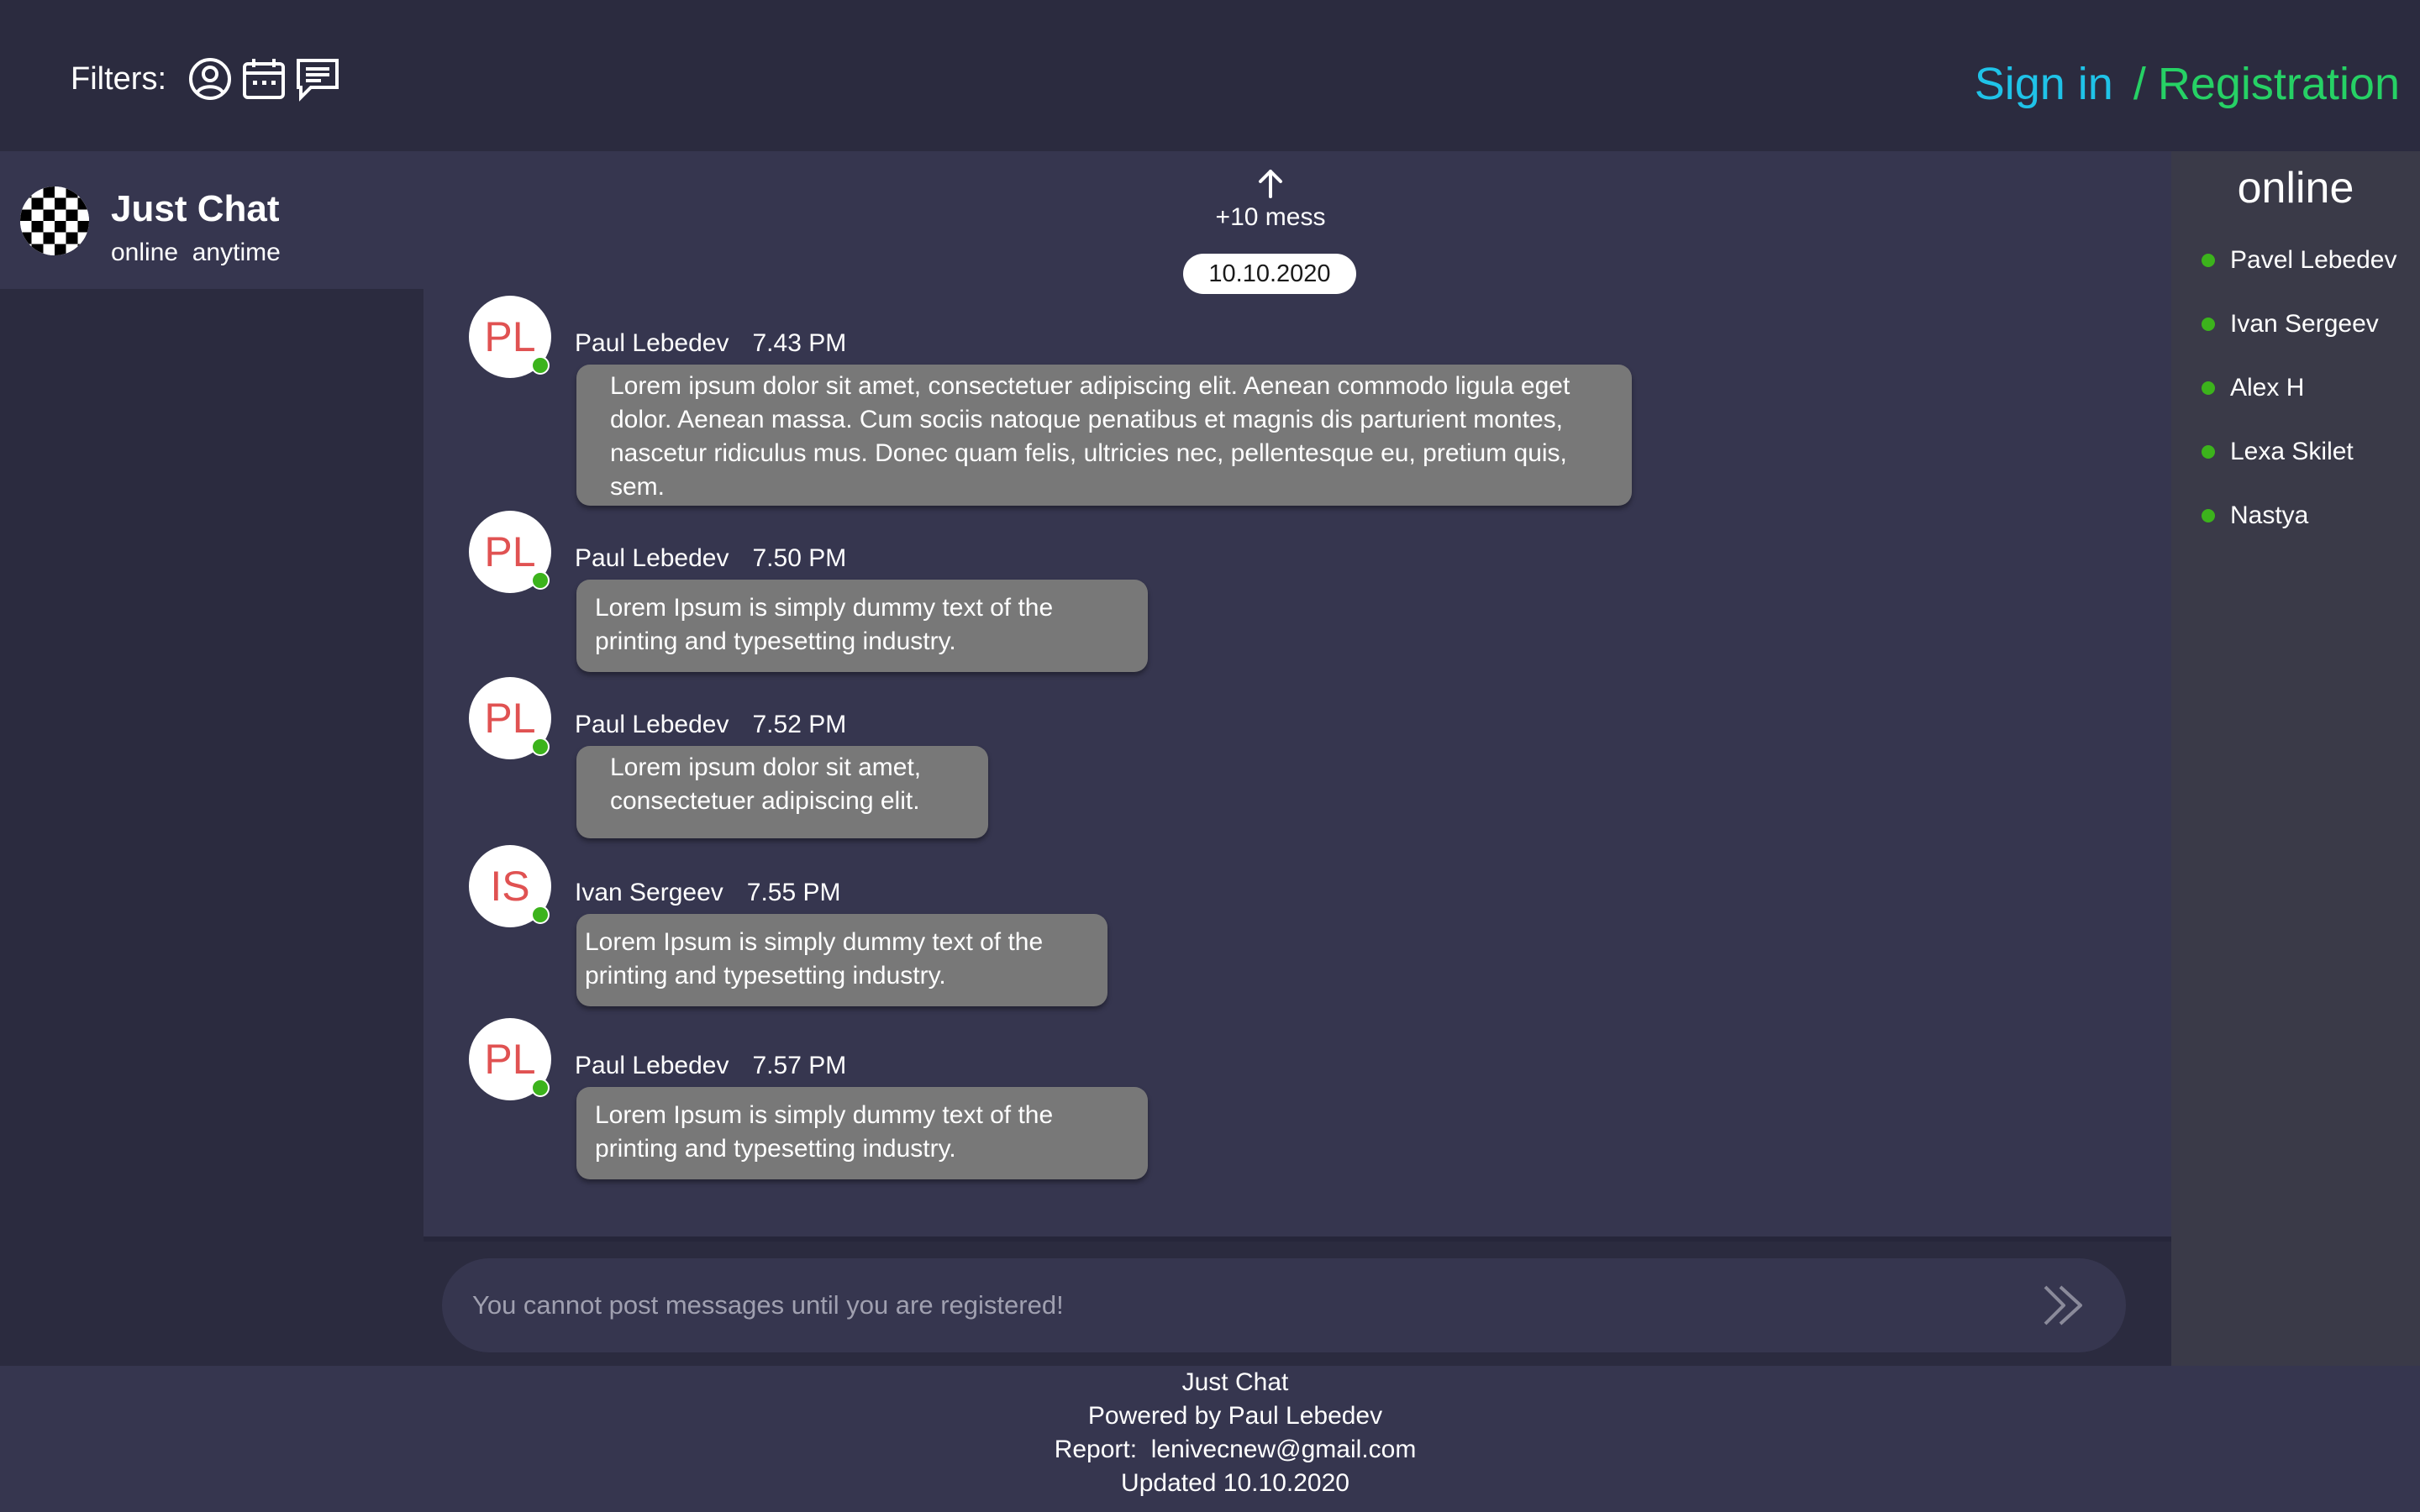 Image resolution: width=2420 pixels, height=1512 pixels. What do you see at coordinates (2064, 1305) in the screenshot?
I see `send-icon` at bounding box center [2064, 1305].